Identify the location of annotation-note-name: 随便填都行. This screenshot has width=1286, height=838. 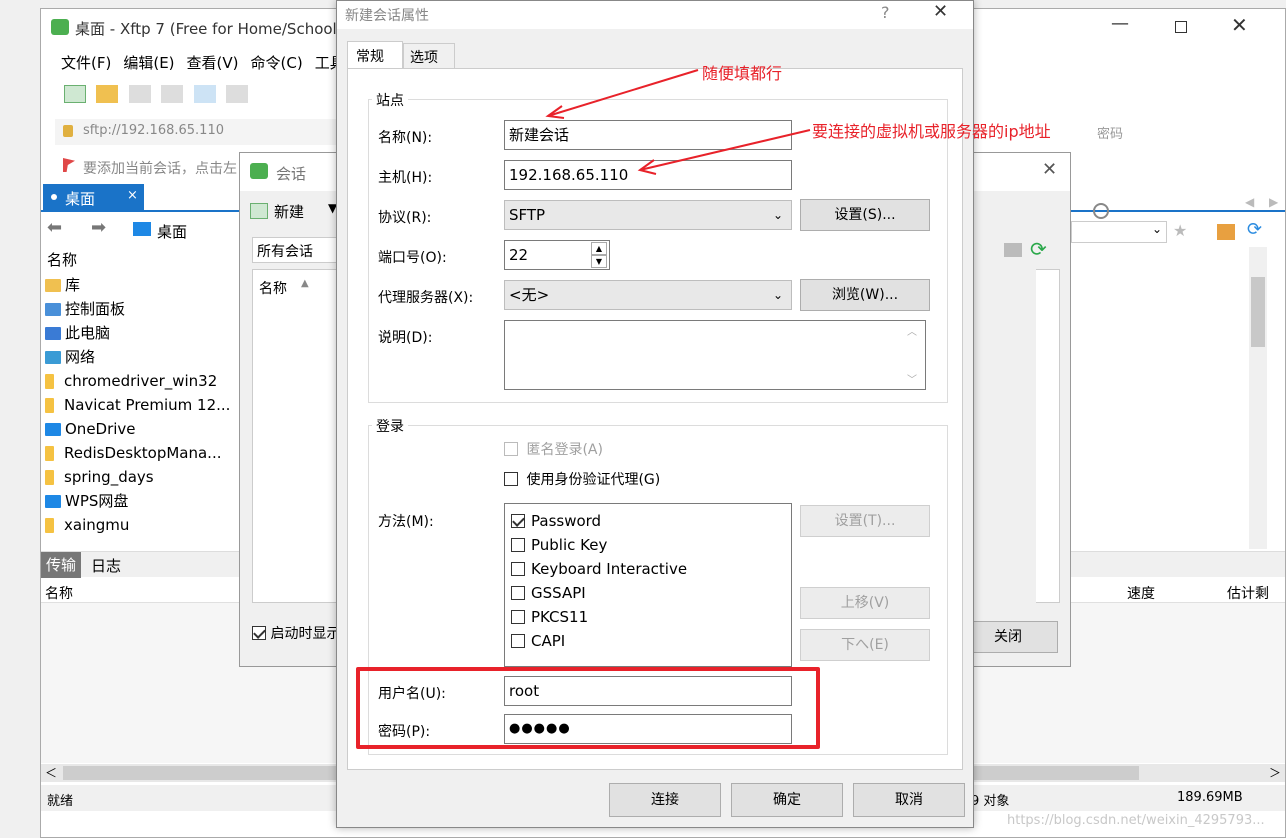
(742, 73).